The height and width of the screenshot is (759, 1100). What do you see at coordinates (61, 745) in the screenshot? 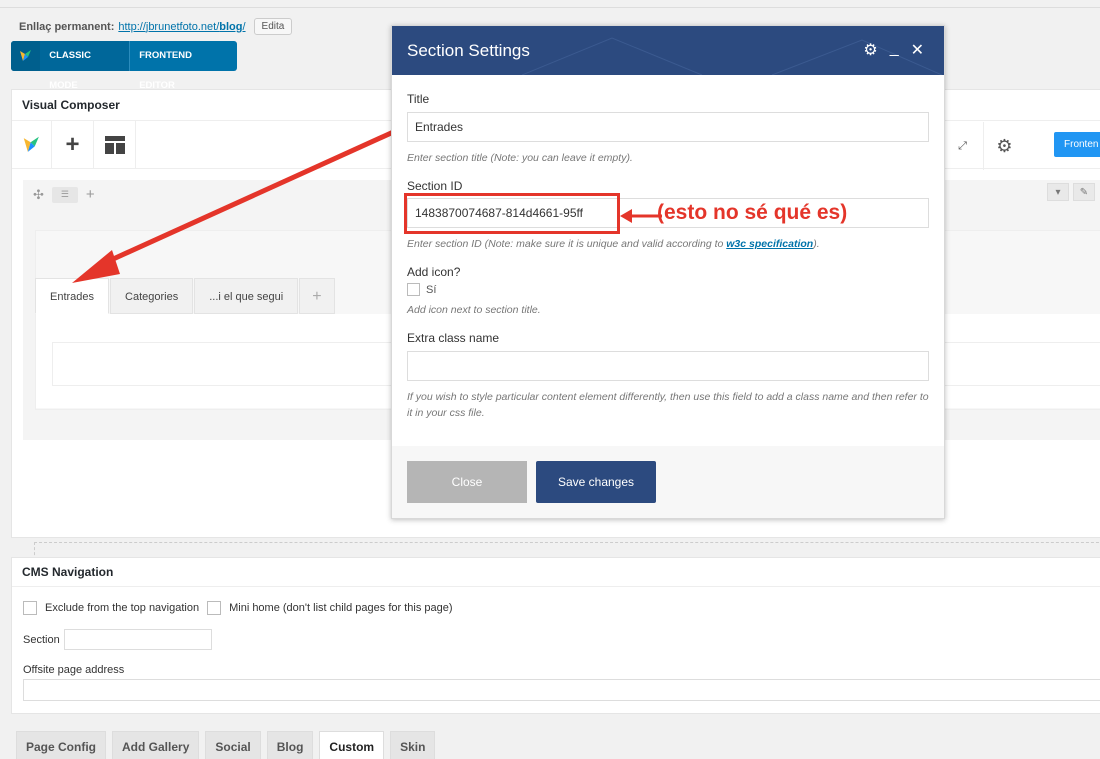
I see `tab-page-config: Page Config` at bounding box center [61, 745].